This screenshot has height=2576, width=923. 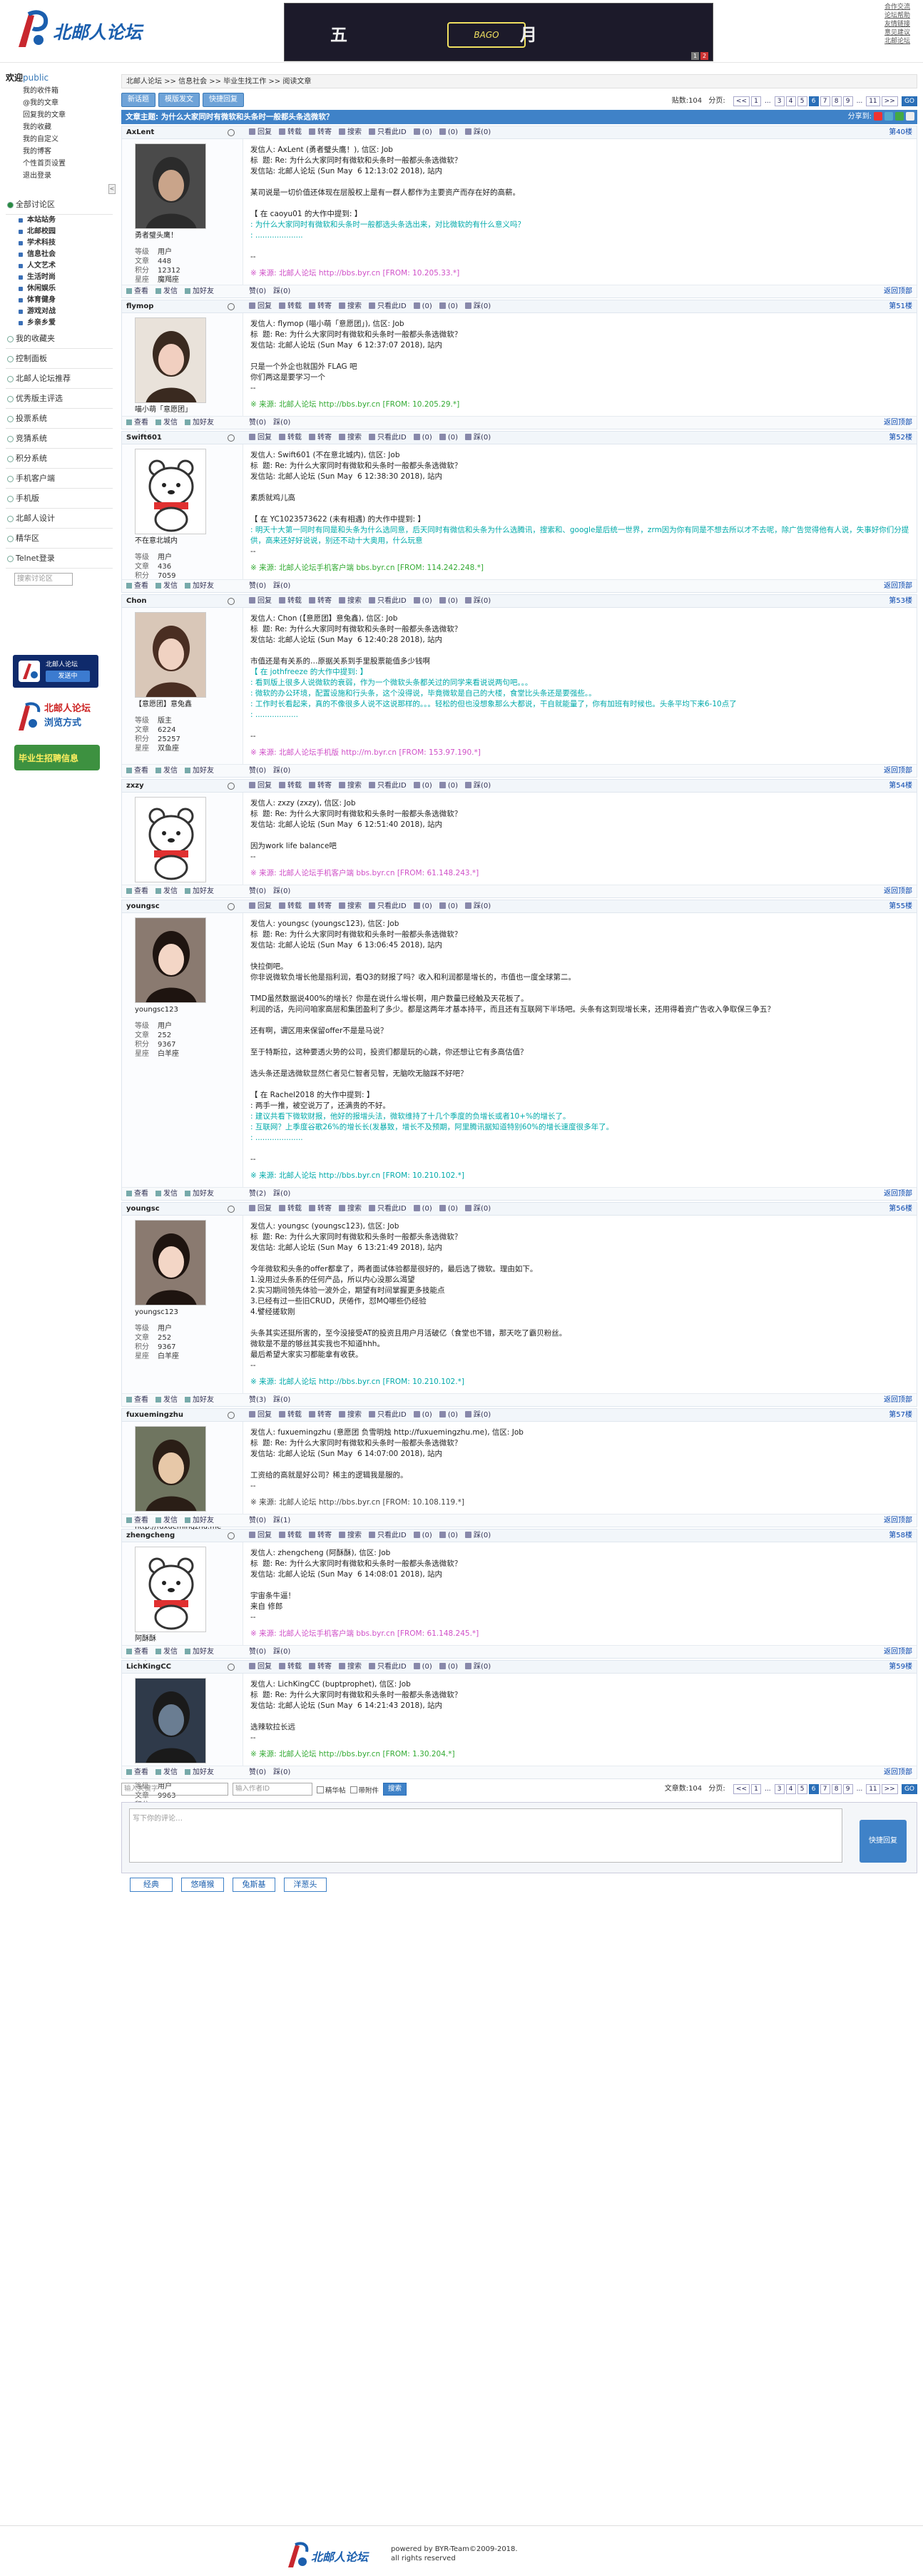 I want to click on page-link: 3, so click(x=780, y=1789).